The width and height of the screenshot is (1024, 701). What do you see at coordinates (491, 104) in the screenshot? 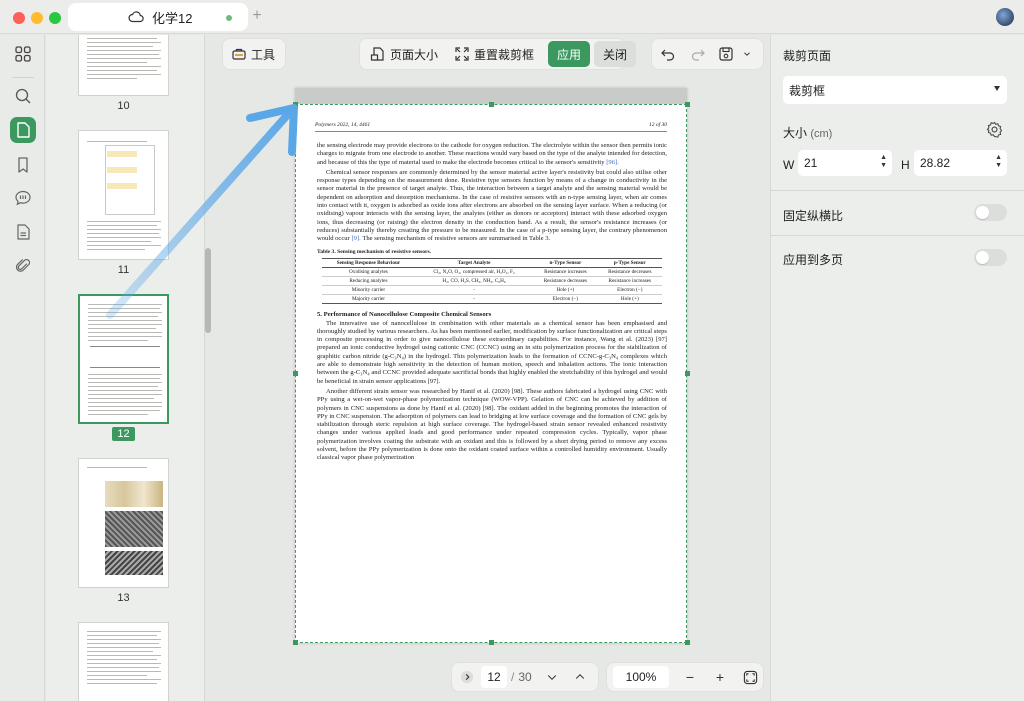
I see `crop-handle-top` at bounding box center [491, 104].